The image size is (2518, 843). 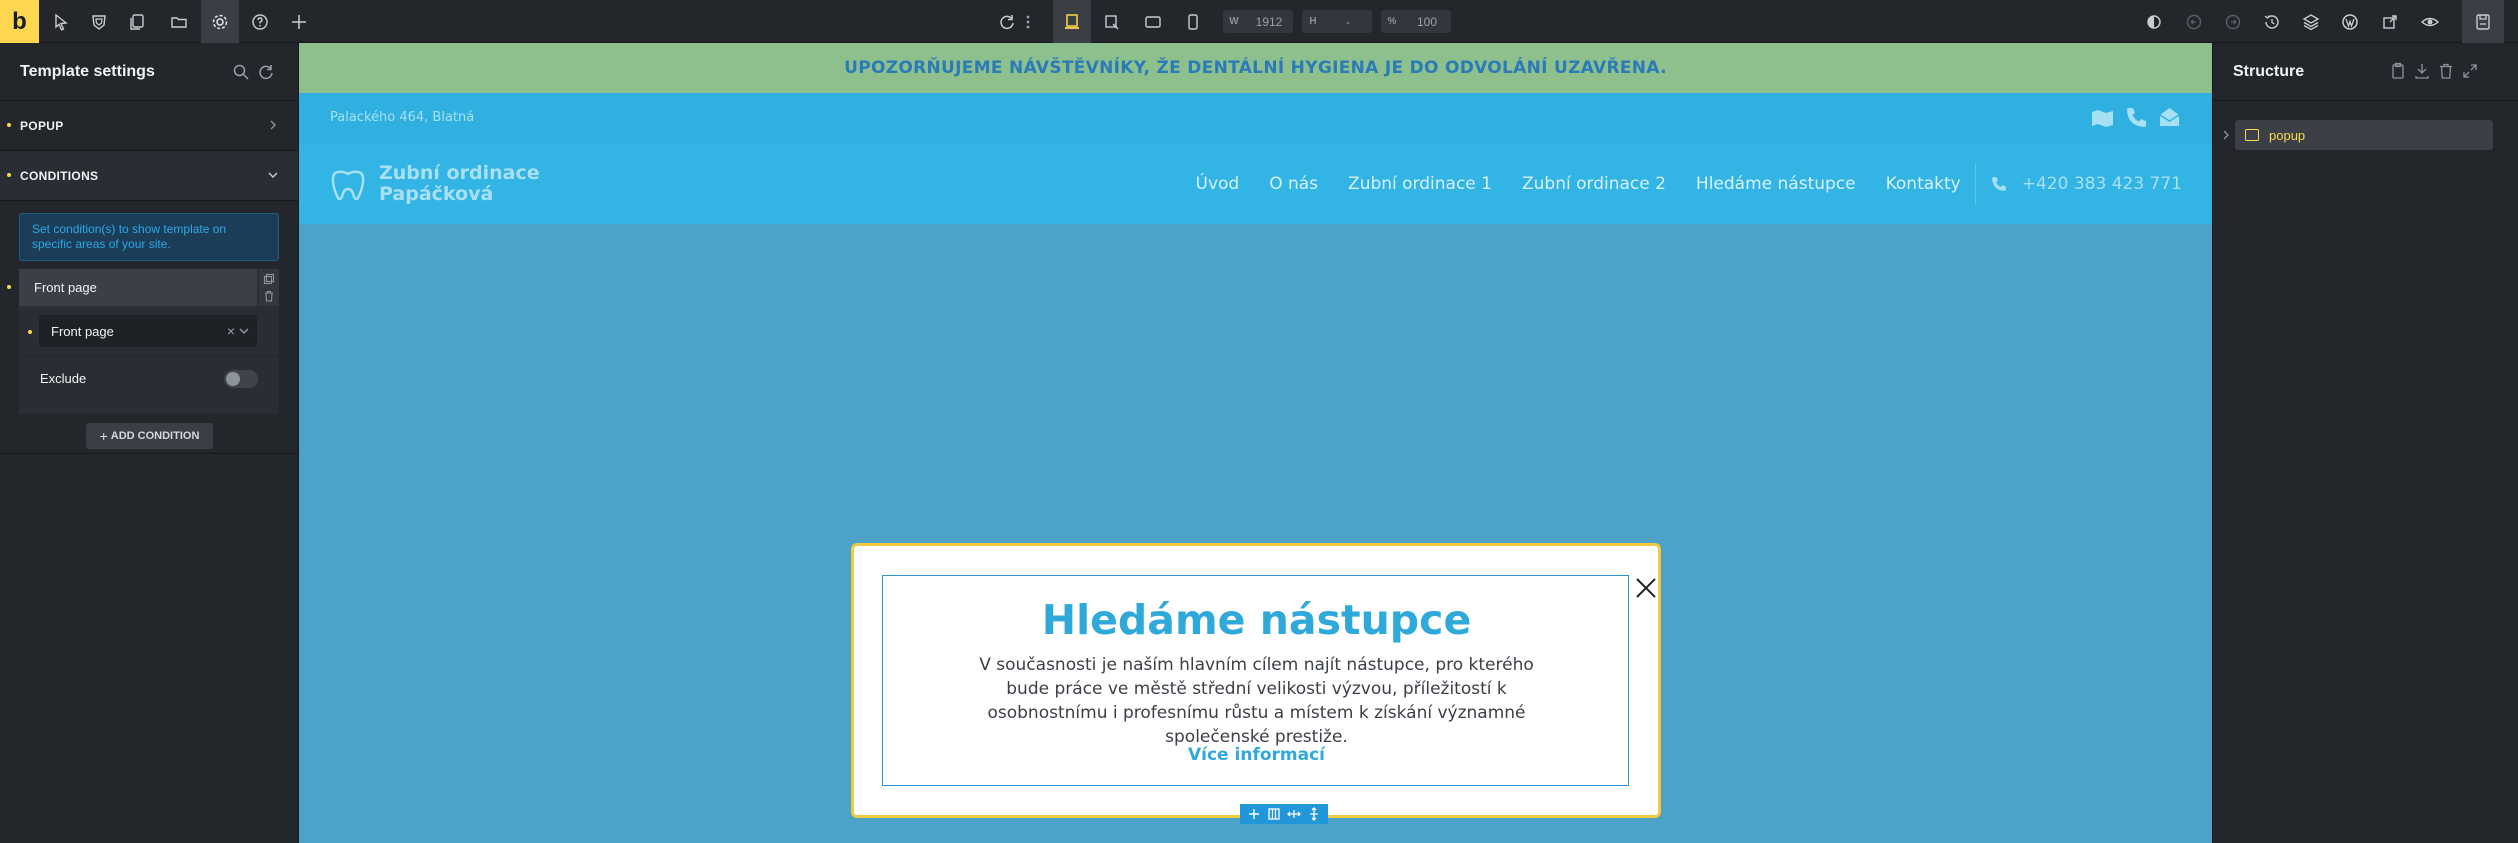 I want to click on redo-icon, so click(x=2233, y=21).